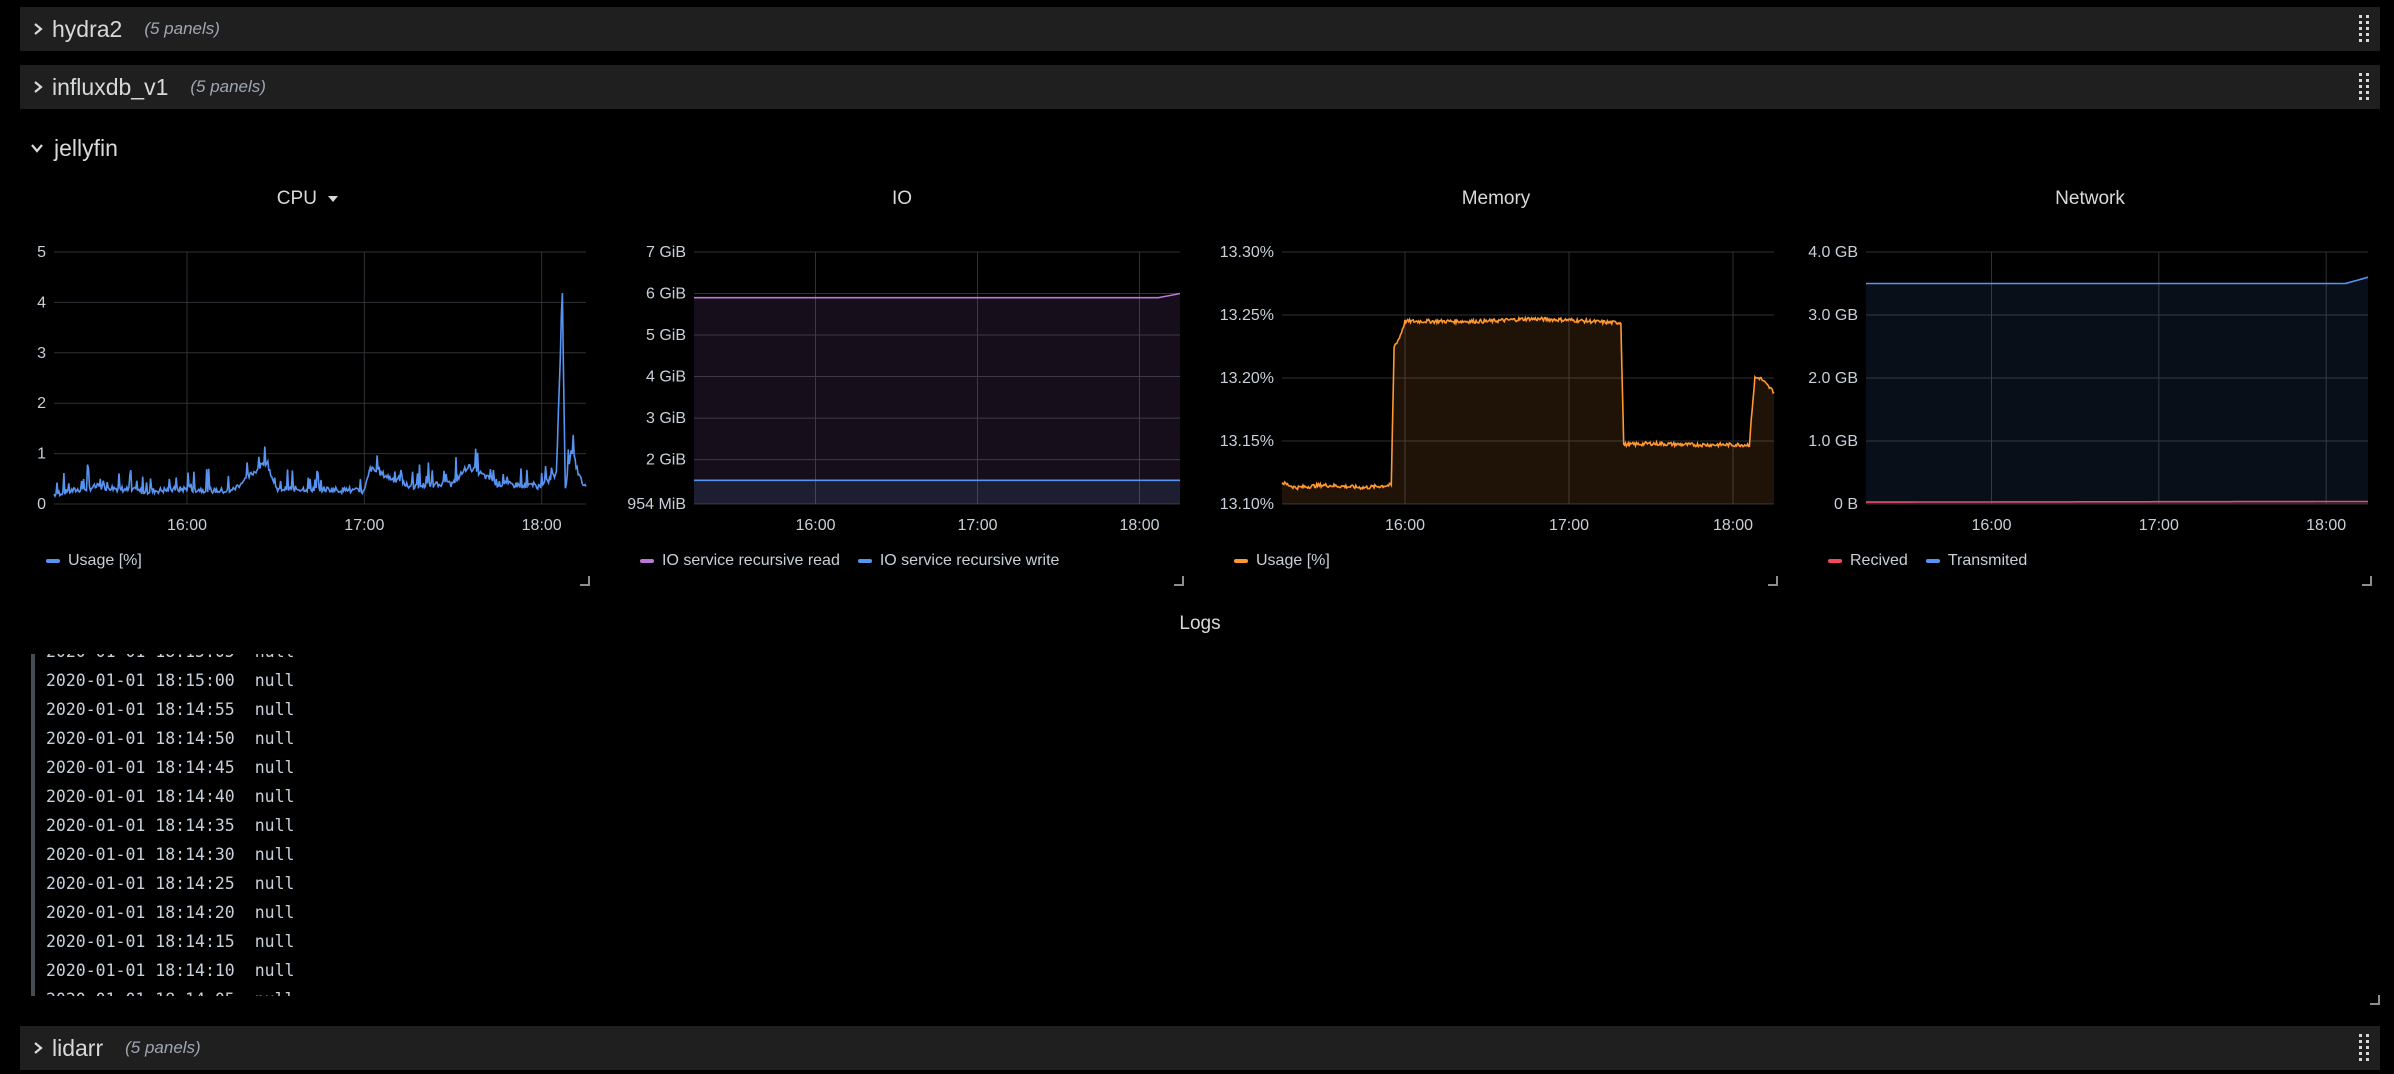  I want to click on caret-down-icon, so click(333, 199).